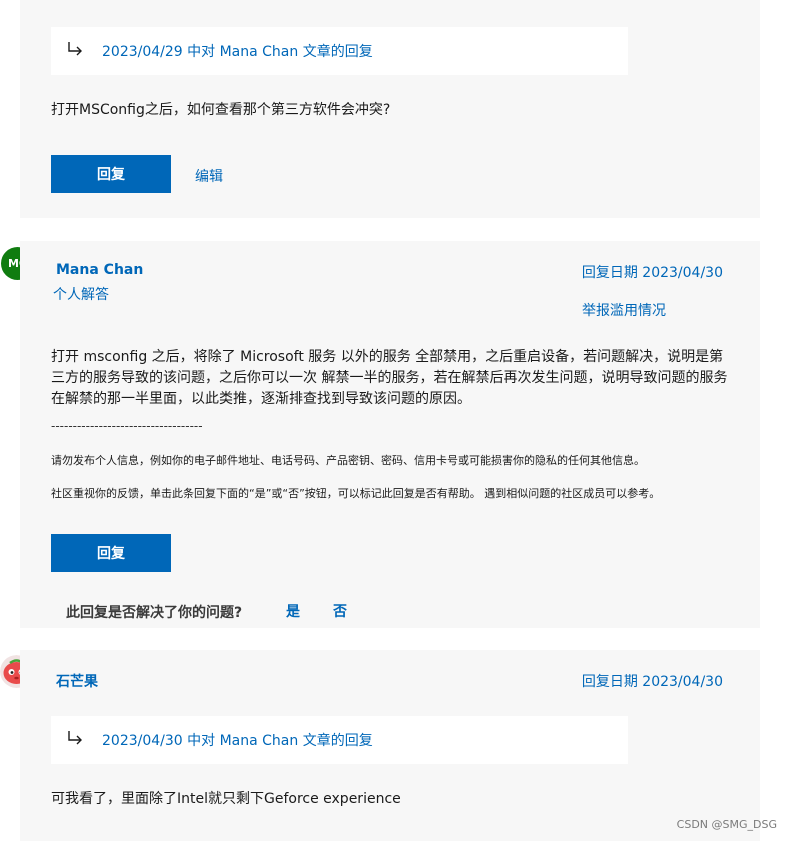 The image size is (791, 841). Describe the element at coordinates (340, 611) in the screenshot. I see `helpful-no-button: 否` at that location.